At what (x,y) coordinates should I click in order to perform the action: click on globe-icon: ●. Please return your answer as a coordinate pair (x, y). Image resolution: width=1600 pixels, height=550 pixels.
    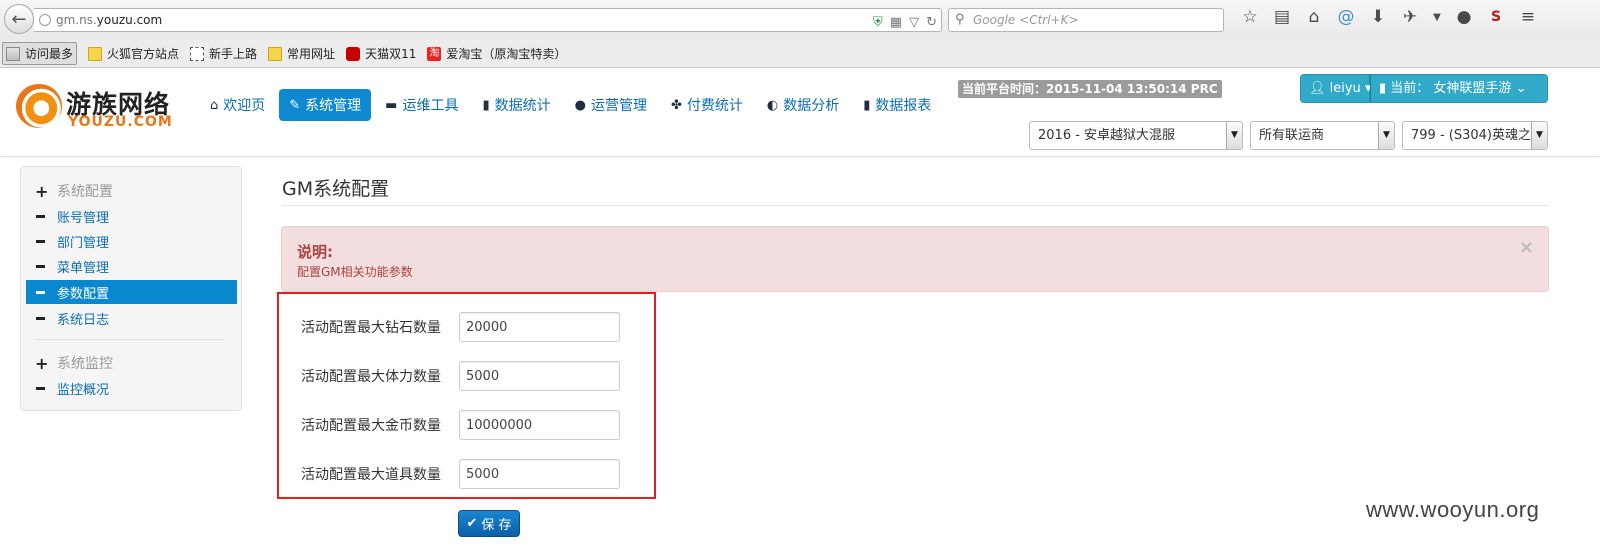
    Looking at the image, I should click on (580, 105).